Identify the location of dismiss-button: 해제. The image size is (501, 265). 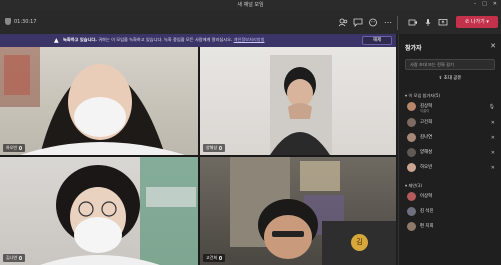
(377, 40).